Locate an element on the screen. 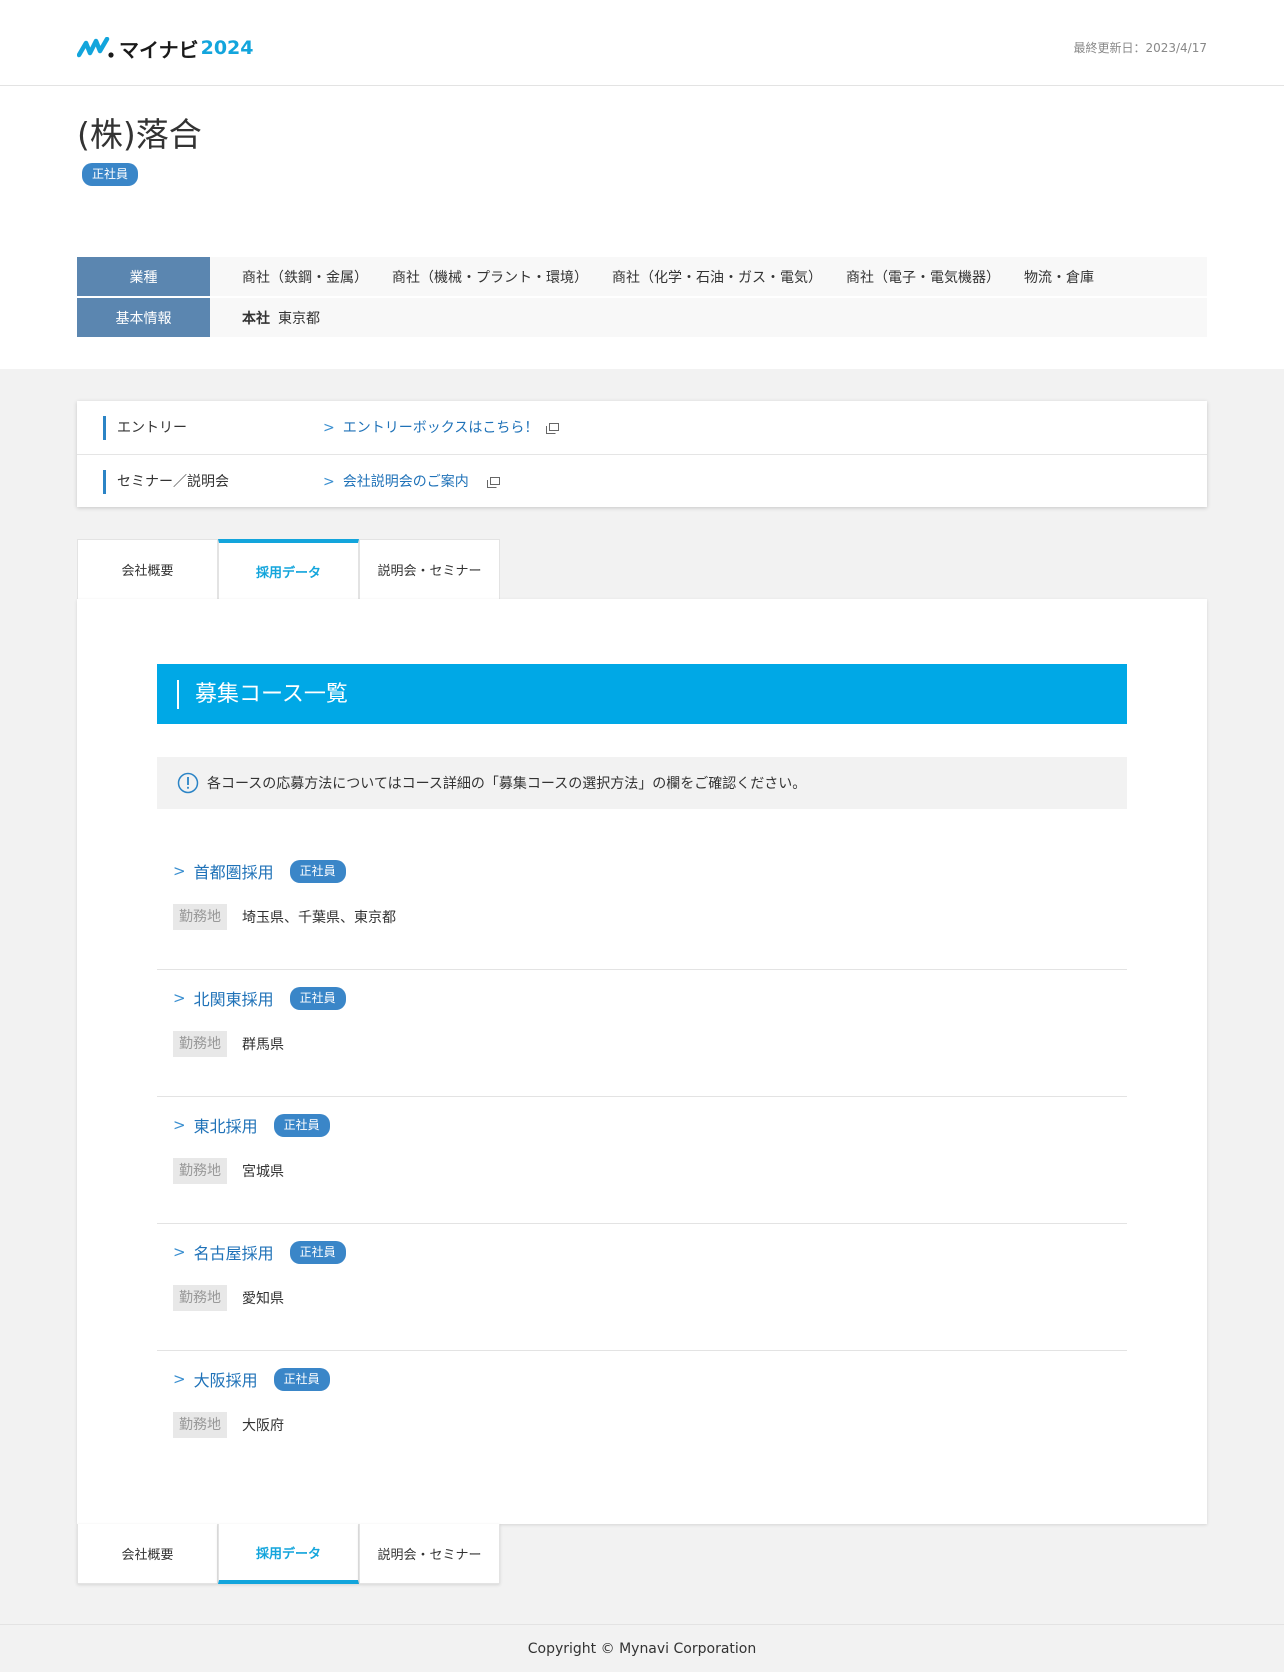  employment-badge: 正社員 is located at coordinates (110, 174).